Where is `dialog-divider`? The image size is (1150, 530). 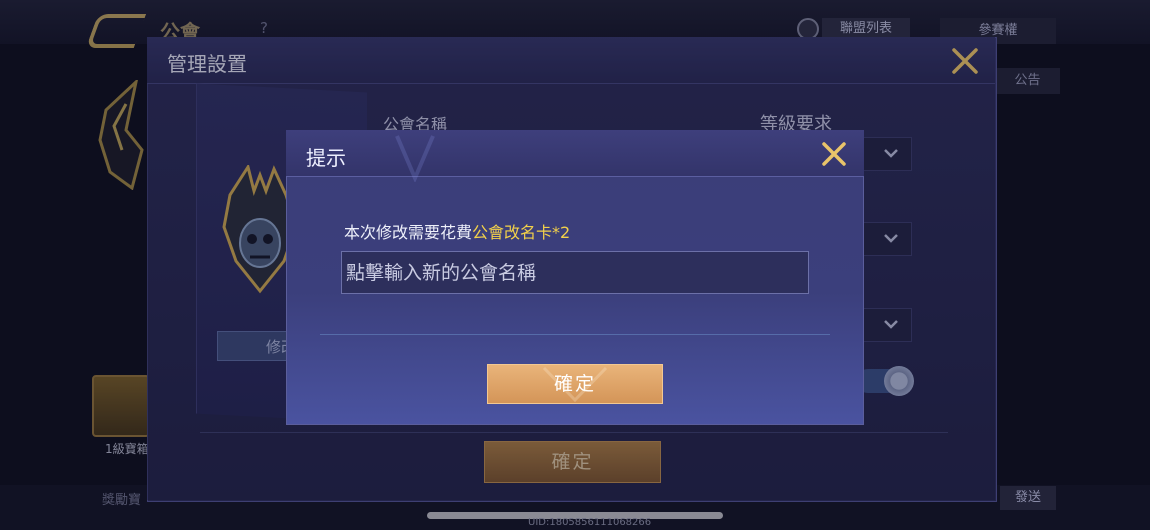
dialog-divider is located at coordinates (575, 334).